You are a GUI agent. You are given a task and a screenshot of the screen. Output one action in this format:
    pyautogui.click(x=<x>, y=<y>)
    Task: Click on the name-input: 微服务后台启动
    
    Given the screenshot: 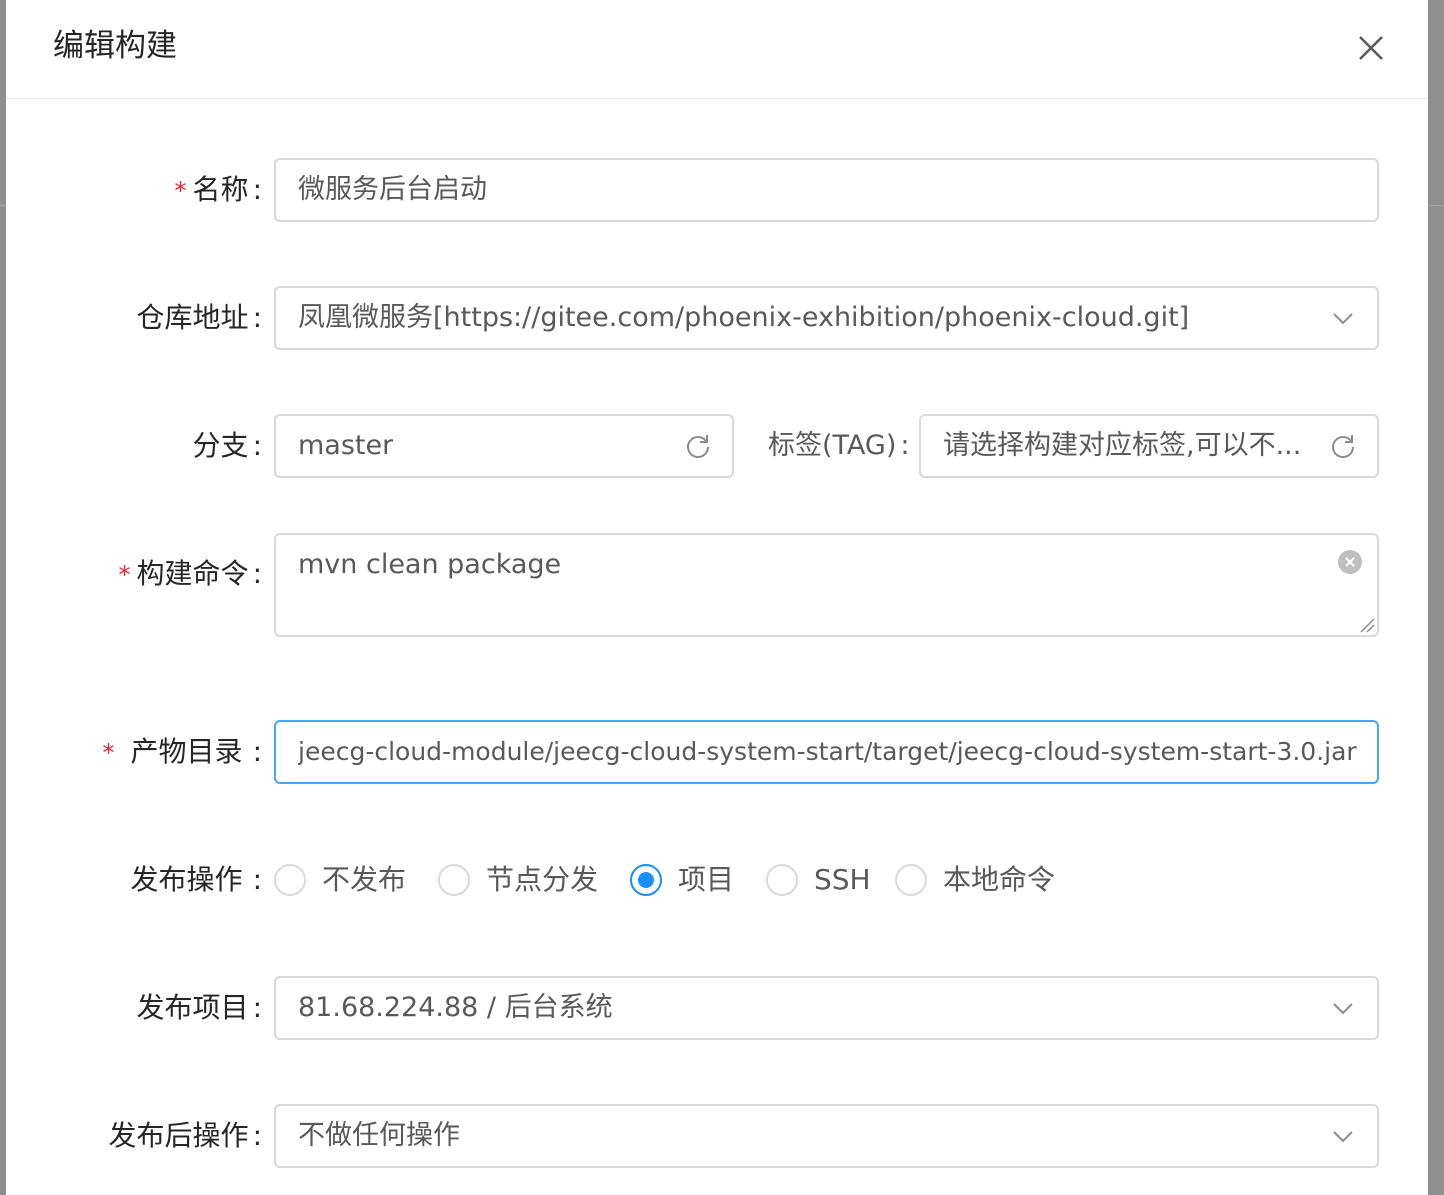 What is the action you would take?
    pyautogui.click(x=826, y=190)
    